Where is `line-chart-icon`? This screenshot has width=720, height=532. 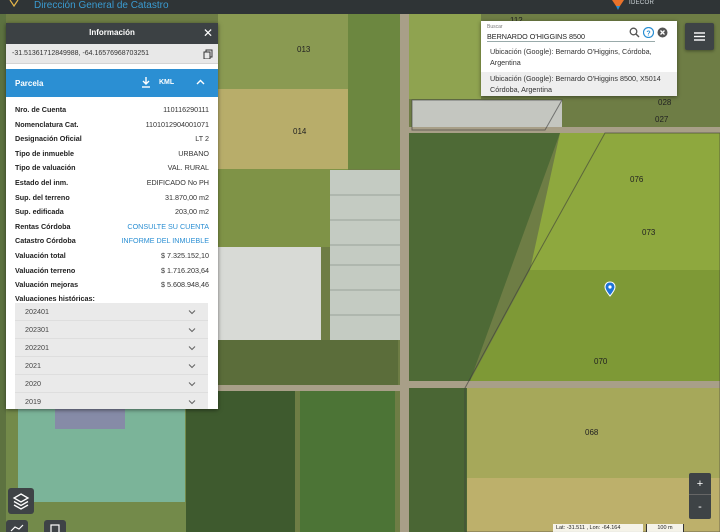
line-chart-icon is located at coordinates (17, 528).